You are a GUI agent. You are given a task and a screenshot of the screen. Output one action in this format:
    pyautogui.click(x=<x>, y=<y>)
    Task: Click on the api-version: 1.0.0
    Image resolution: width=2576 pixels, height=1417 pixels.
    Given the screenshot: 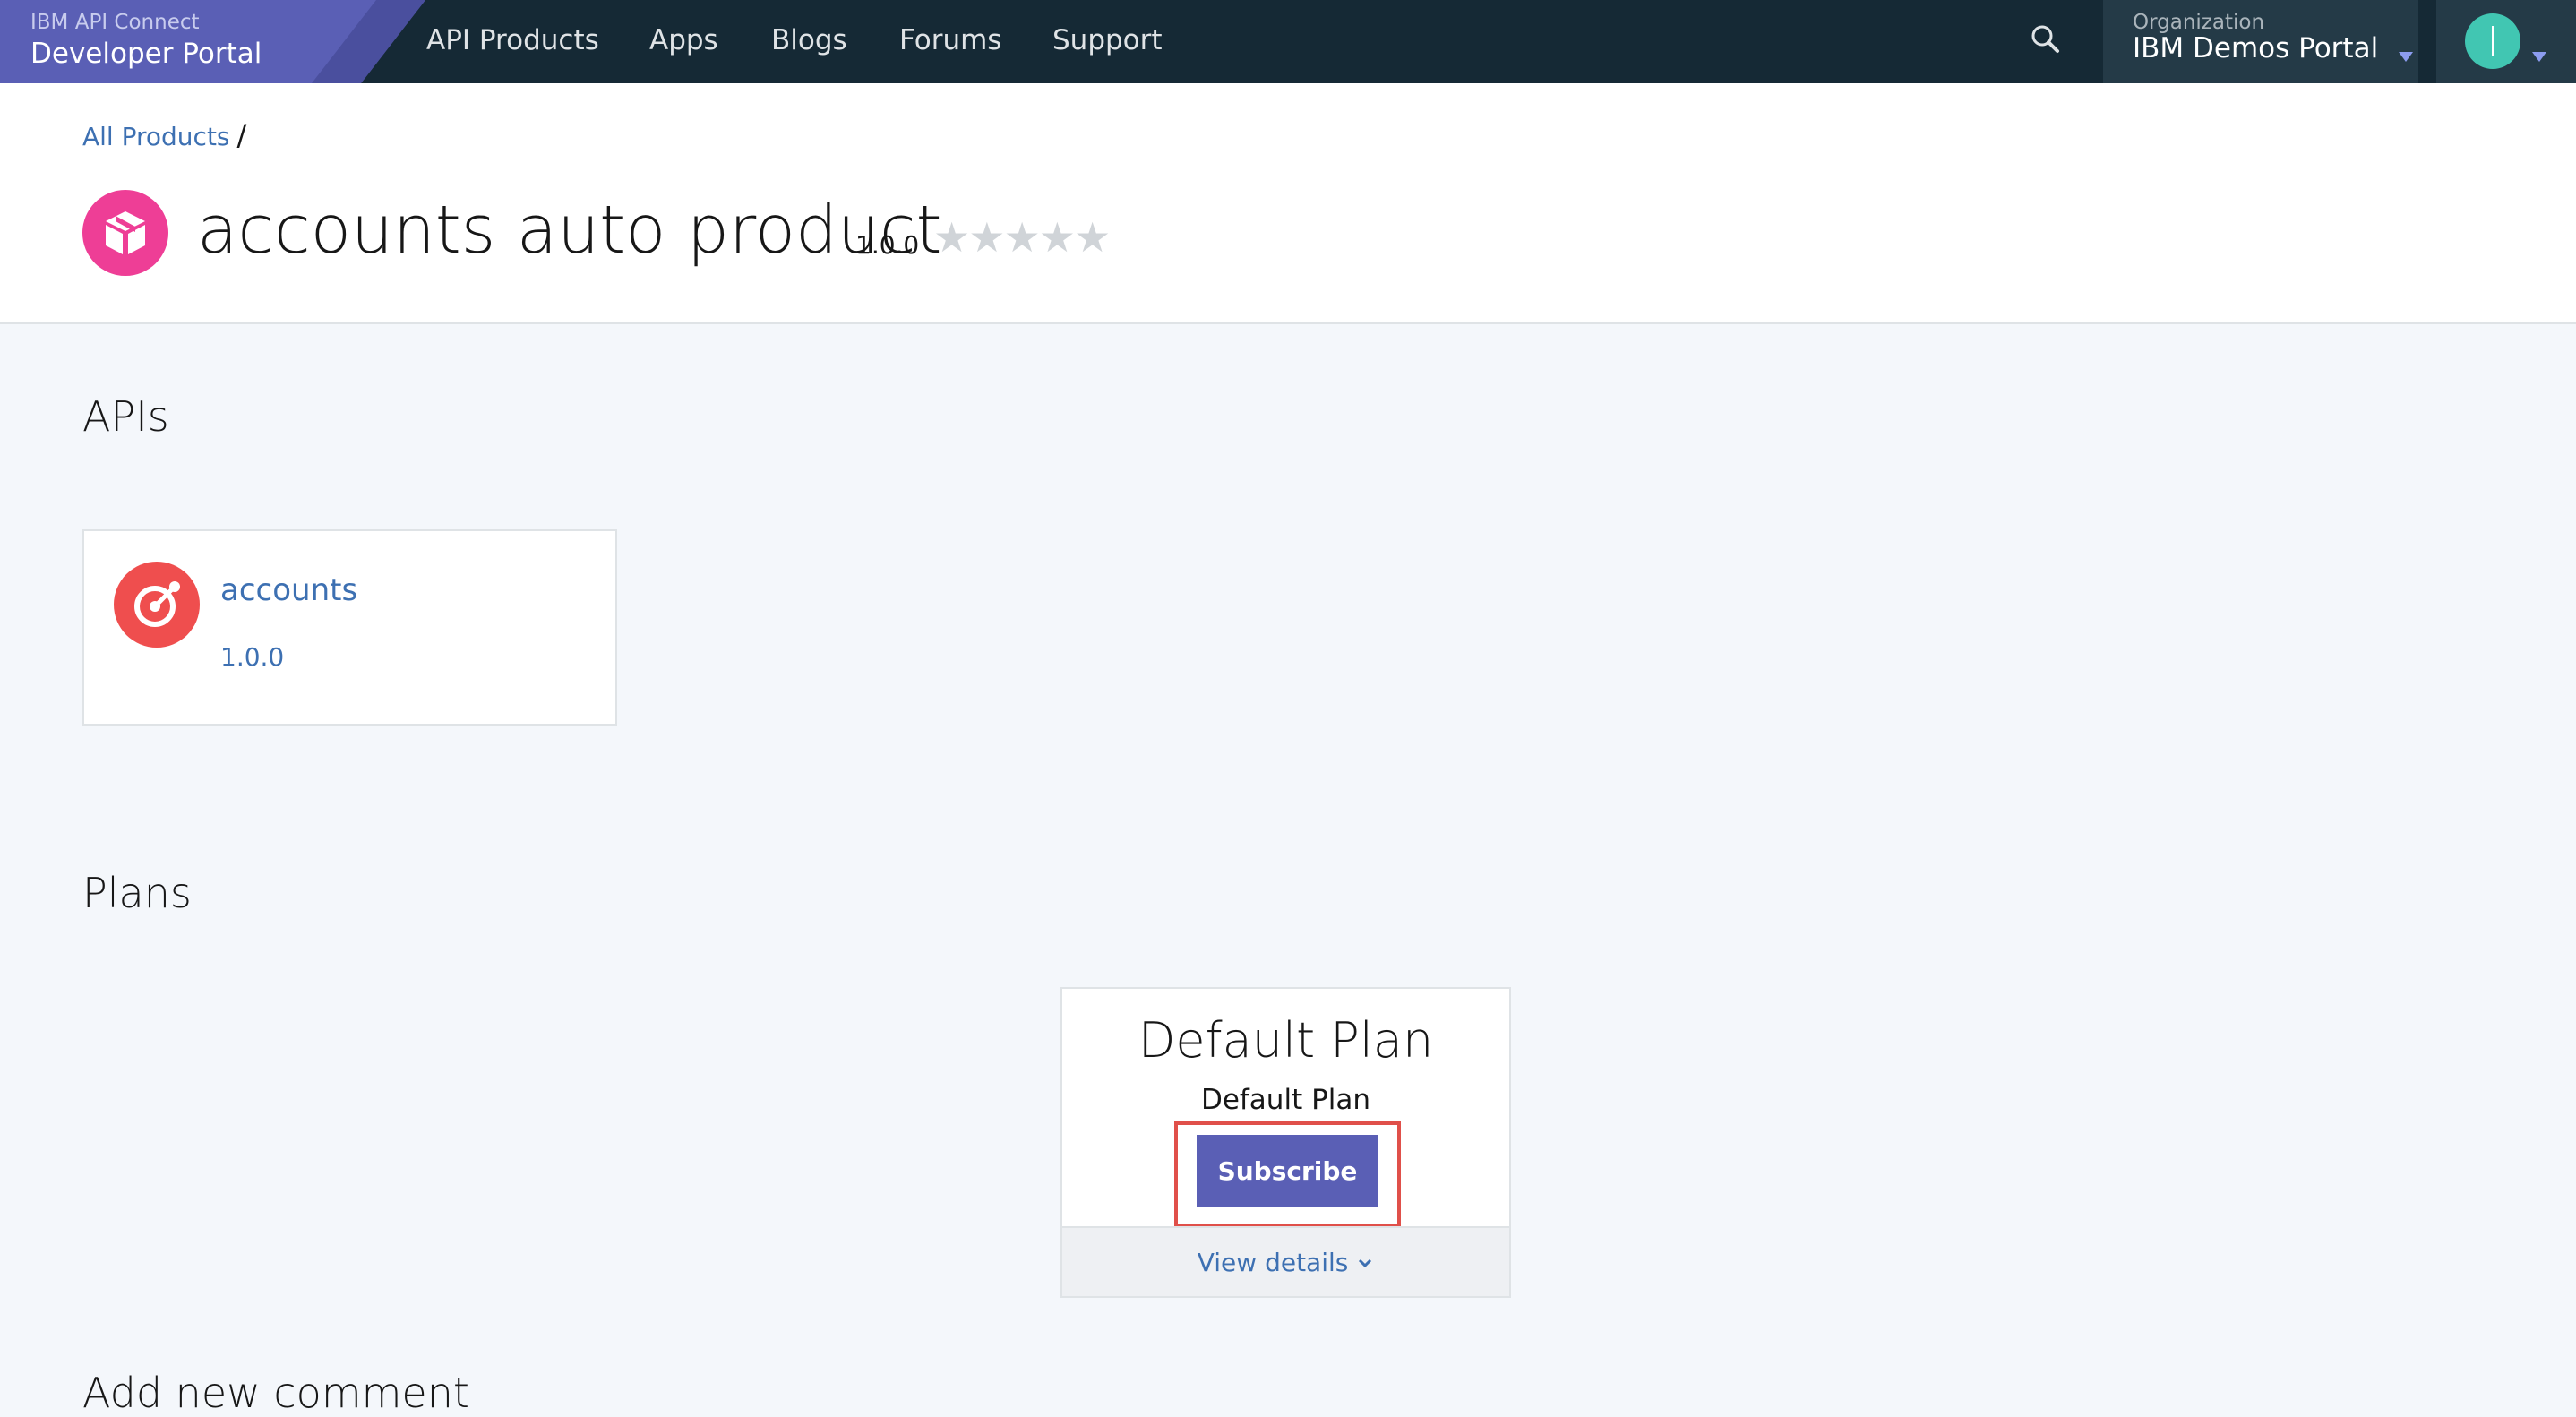 What is the action you would take?
    pyautogui.click(x=252, y=657)
    